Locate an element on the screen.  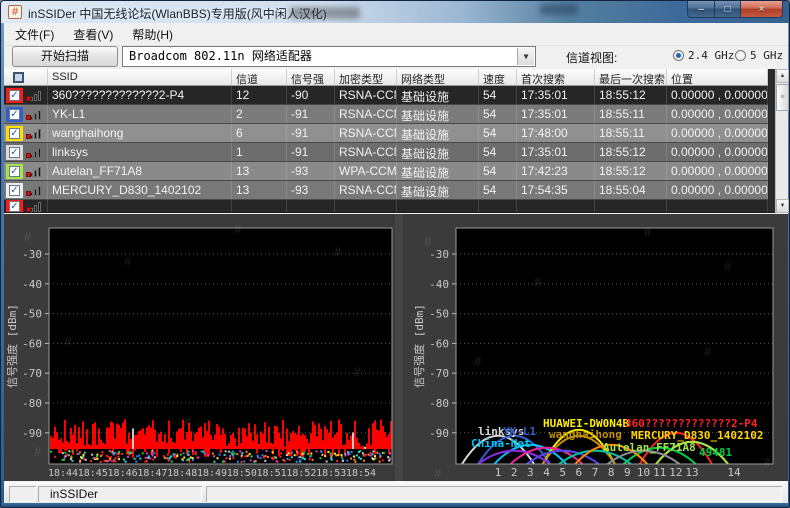
adapter-combobox: Broadcom 802.11n 网络适配器 ▼ is located at coordinates (329, 56).